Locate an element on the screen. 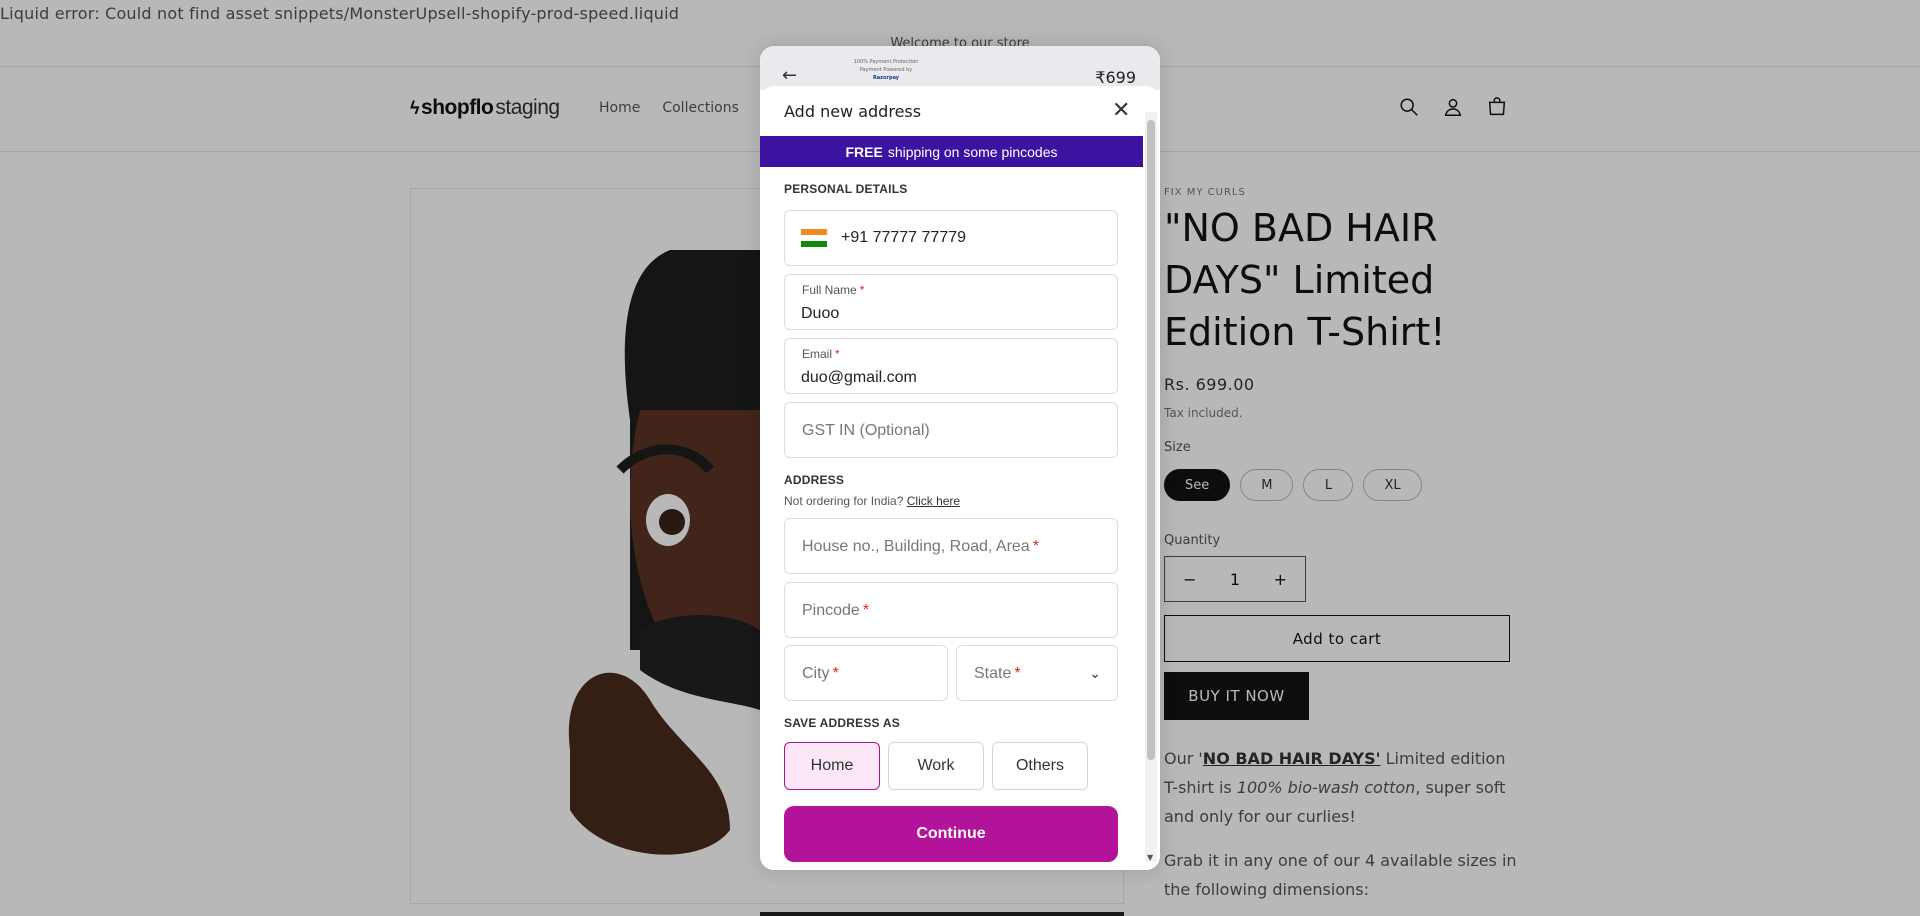 This screenshot has width=1920, height=916. house-placeholder: House no., Building, Road, Area * is located at coordinates (920, 547).